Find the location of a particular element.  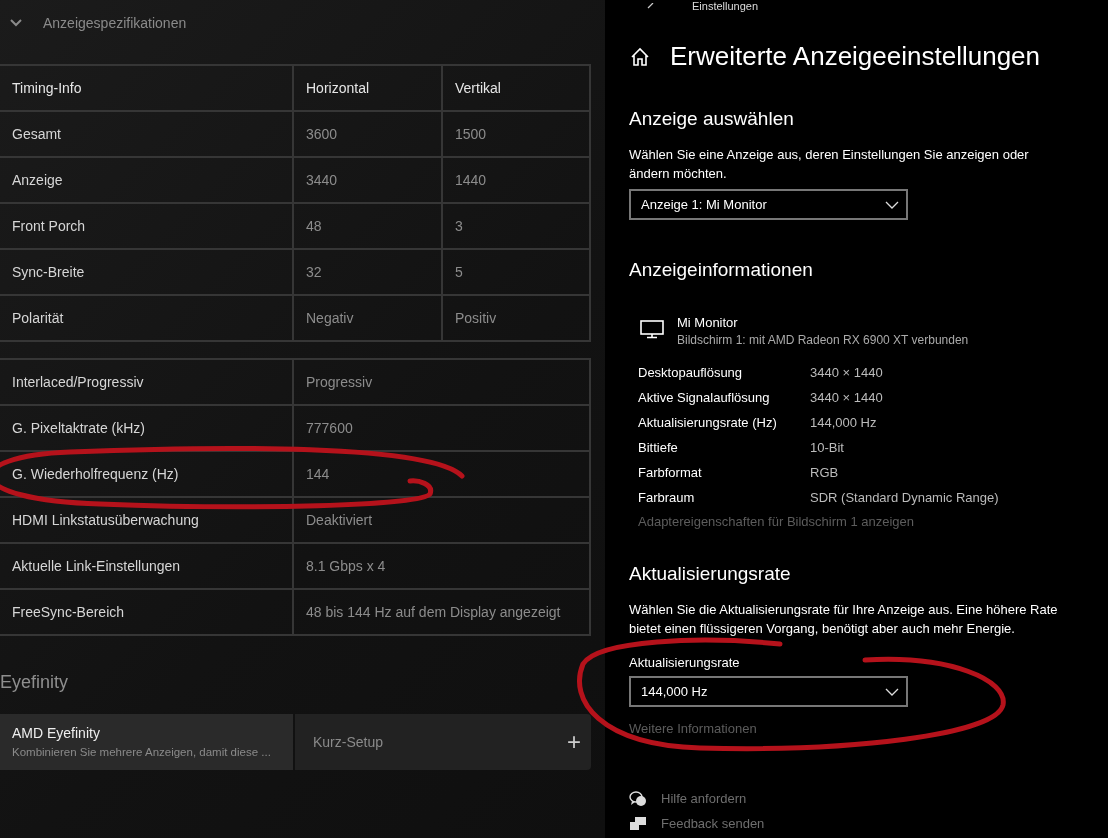

table-cell: 1500 is located at coordinates (516, 134).